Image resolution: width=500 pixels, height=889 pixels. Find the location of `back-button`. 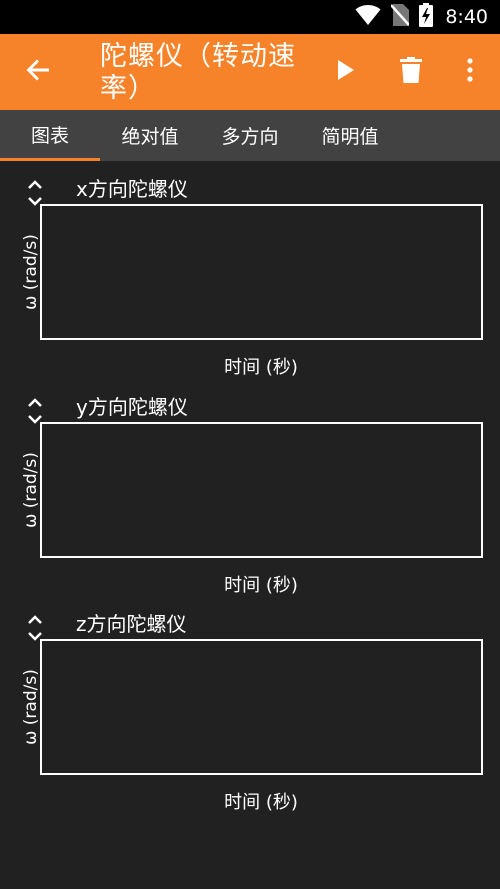

back-button is located at coordinates (38, 72).